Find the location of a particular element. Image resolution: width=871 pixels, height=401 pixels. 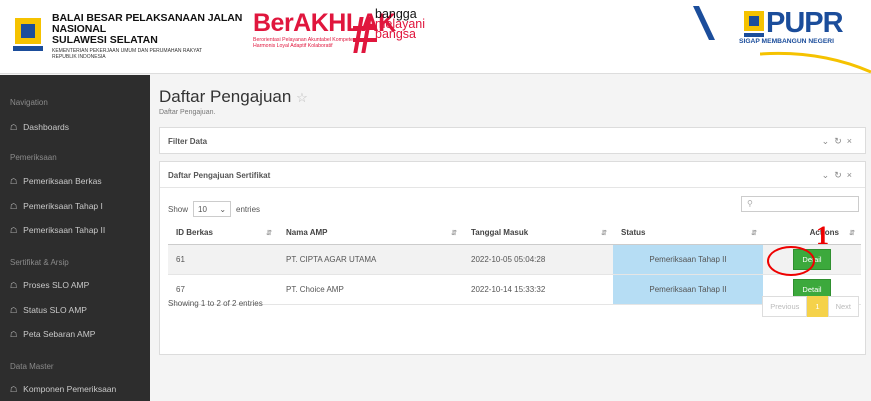

sidebar-item-status-slo: ☖ Status SLO AMP is located at coordinates (48, 310).